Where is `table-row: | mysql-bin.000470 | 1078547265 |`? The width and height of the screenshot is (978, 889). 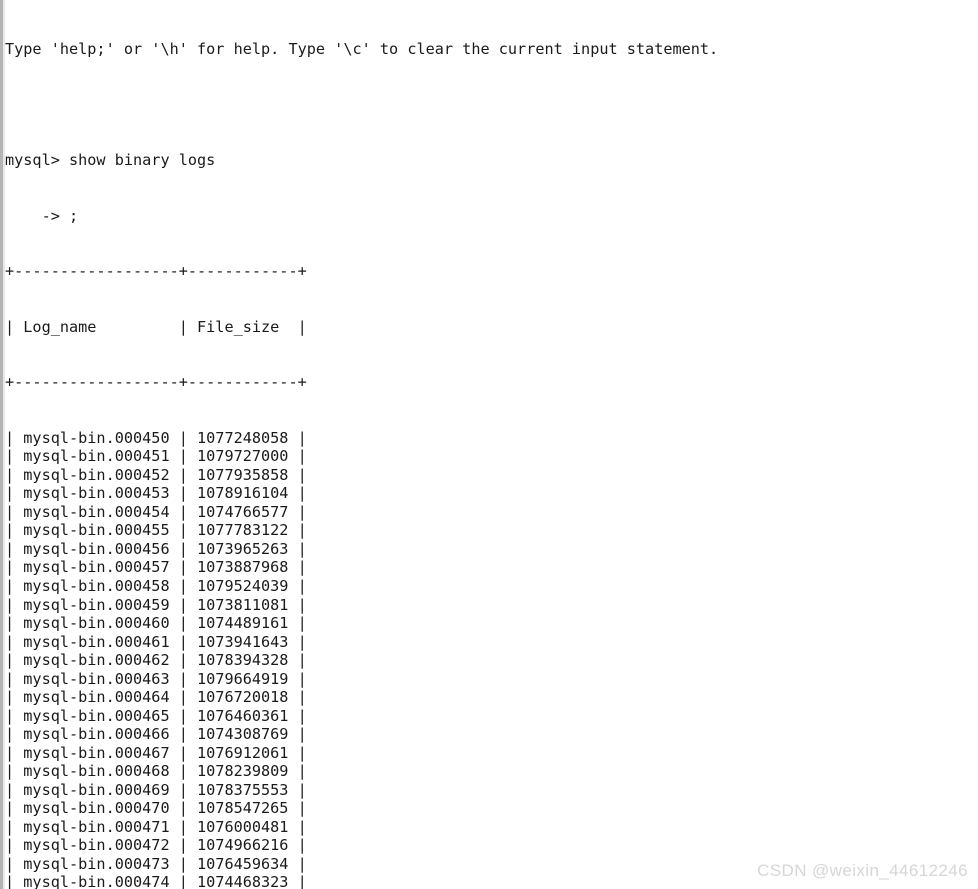
table-row: | mysql-bin.000470 | 1078547265 | is located at coordinates (156, 808).